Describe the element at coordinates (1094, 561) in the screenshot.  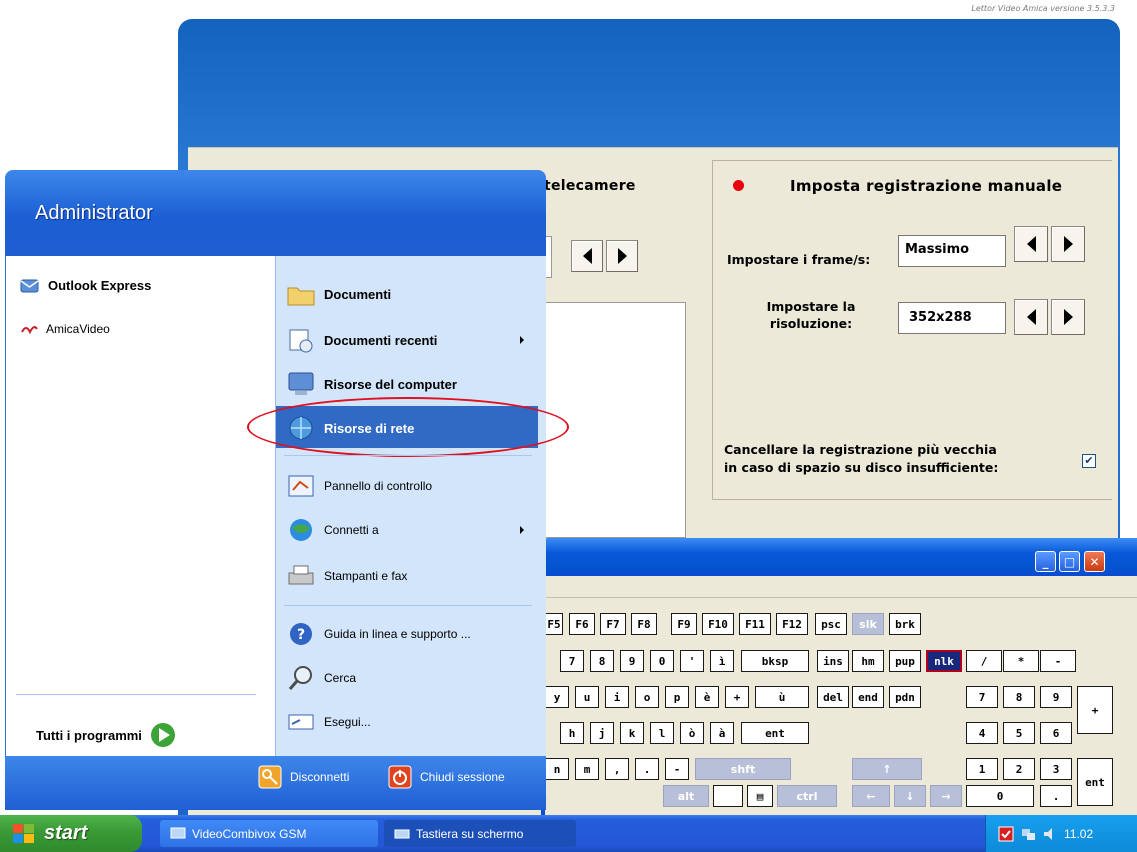
I see `close-button: ✕` at that location.